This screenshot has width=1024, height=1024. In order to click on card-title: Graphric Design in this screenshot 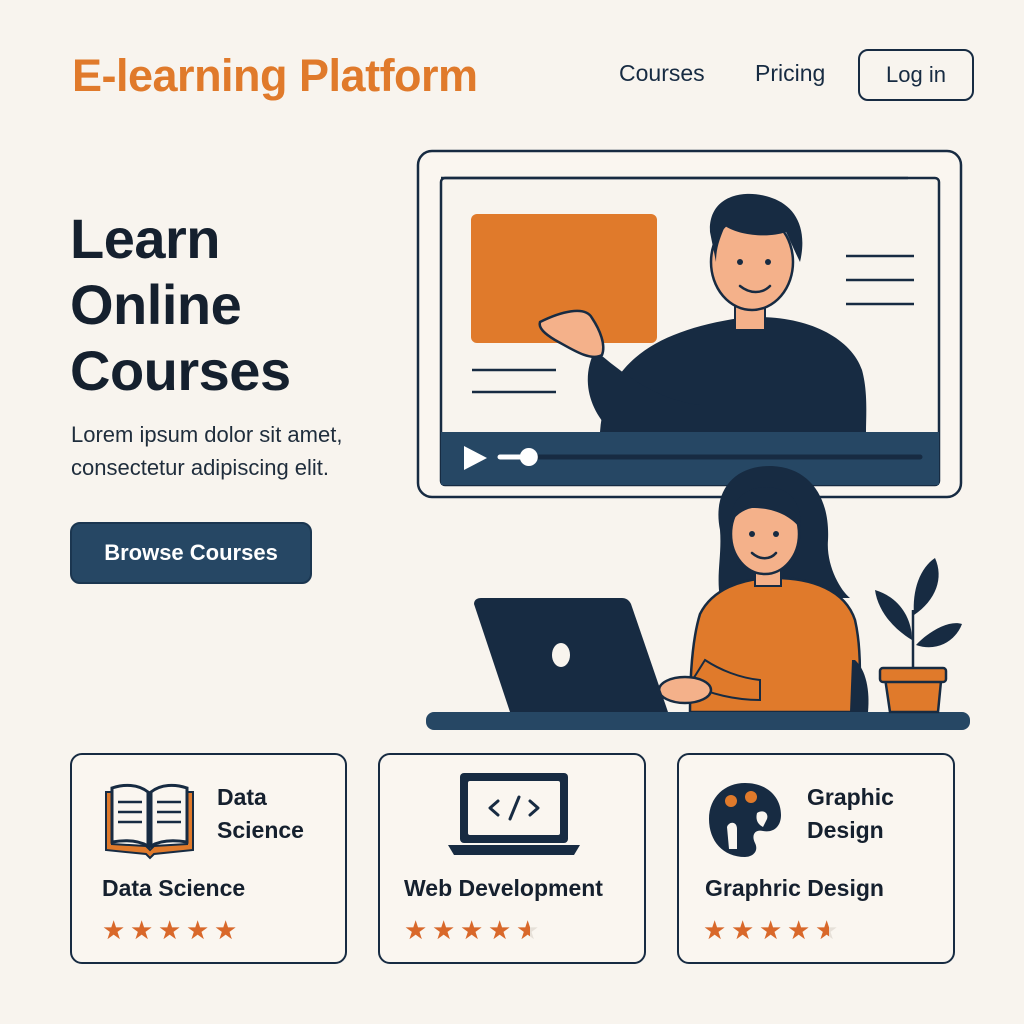, I will do `click(794, 888)`.